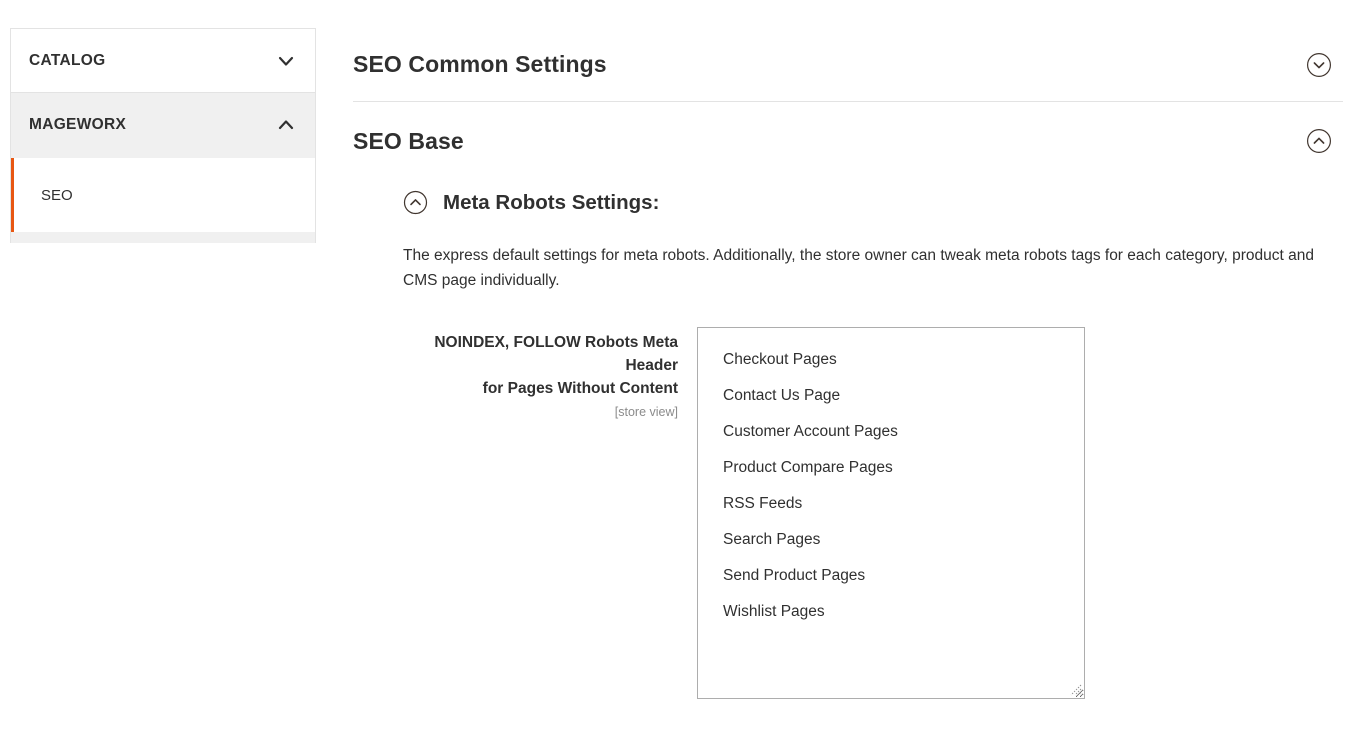 The image size is (1363, 737). What do you see at coordinates (408, 140) in the screenshot?
I see `section-seo-base-title: SEO Base` at bounding box center [408, 140].